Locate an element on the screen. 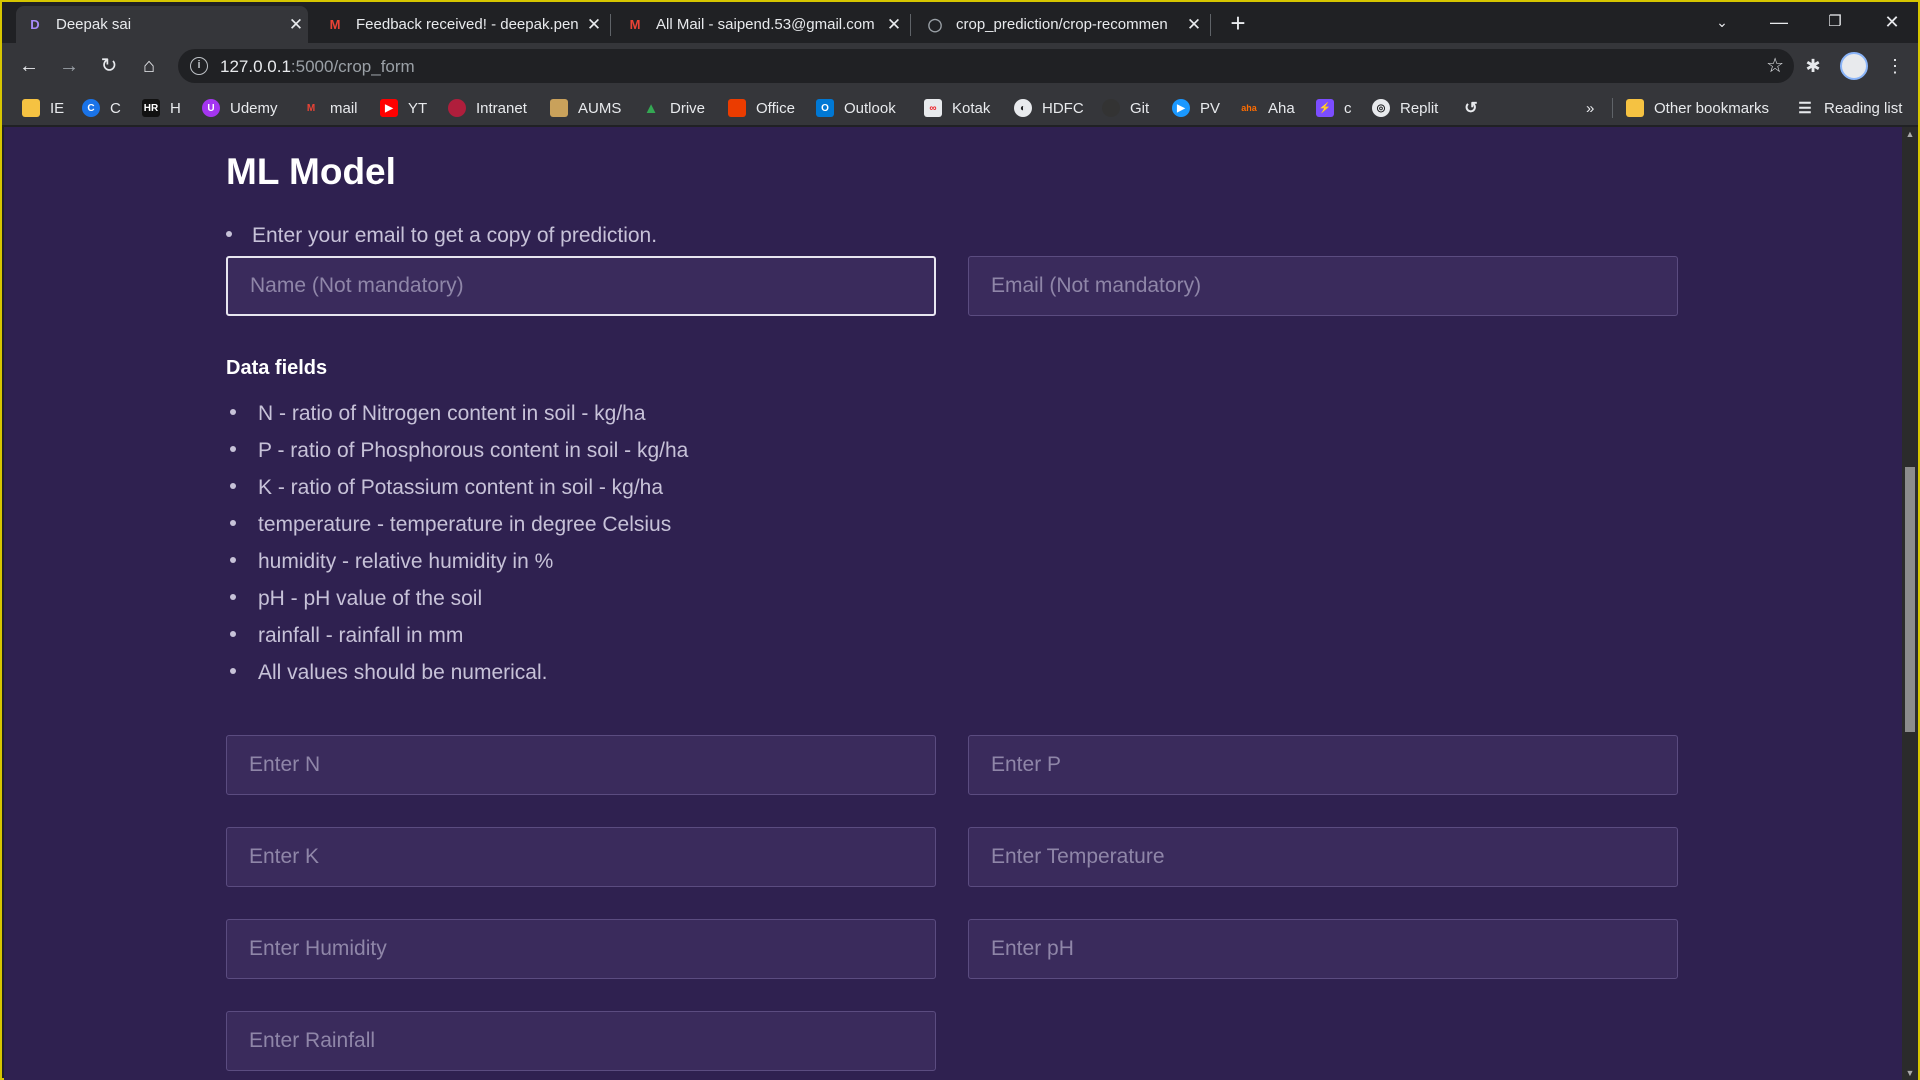 The height and width of the screenshot is (1080, 1920). bookmark-git: Git is located at coordinates (1125, 108).